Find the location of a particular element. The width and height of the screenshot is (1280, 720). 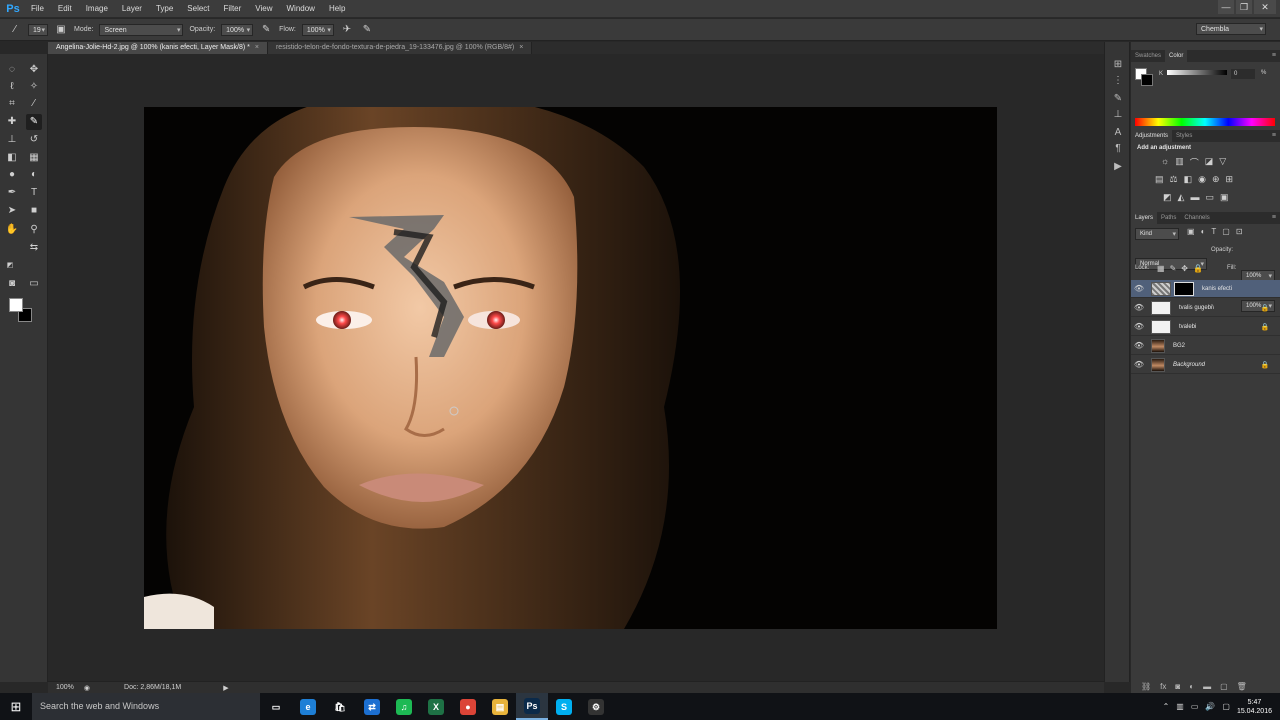

crop-tool-icon: ⌗ is located at coordinates (12, 104).